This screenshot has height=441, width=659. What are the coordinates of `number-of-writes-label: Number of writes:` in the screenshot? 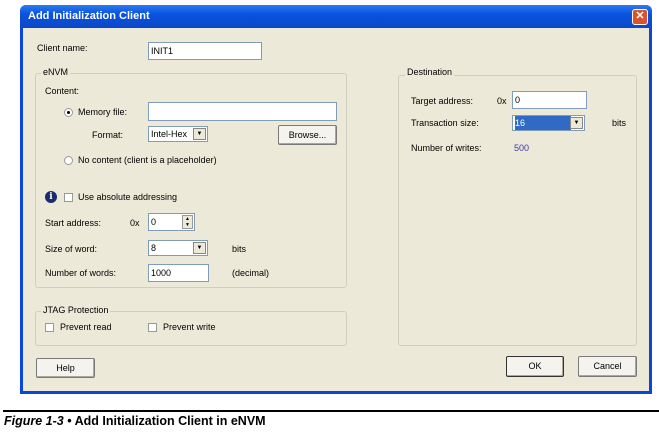 It's located at (446, 148).